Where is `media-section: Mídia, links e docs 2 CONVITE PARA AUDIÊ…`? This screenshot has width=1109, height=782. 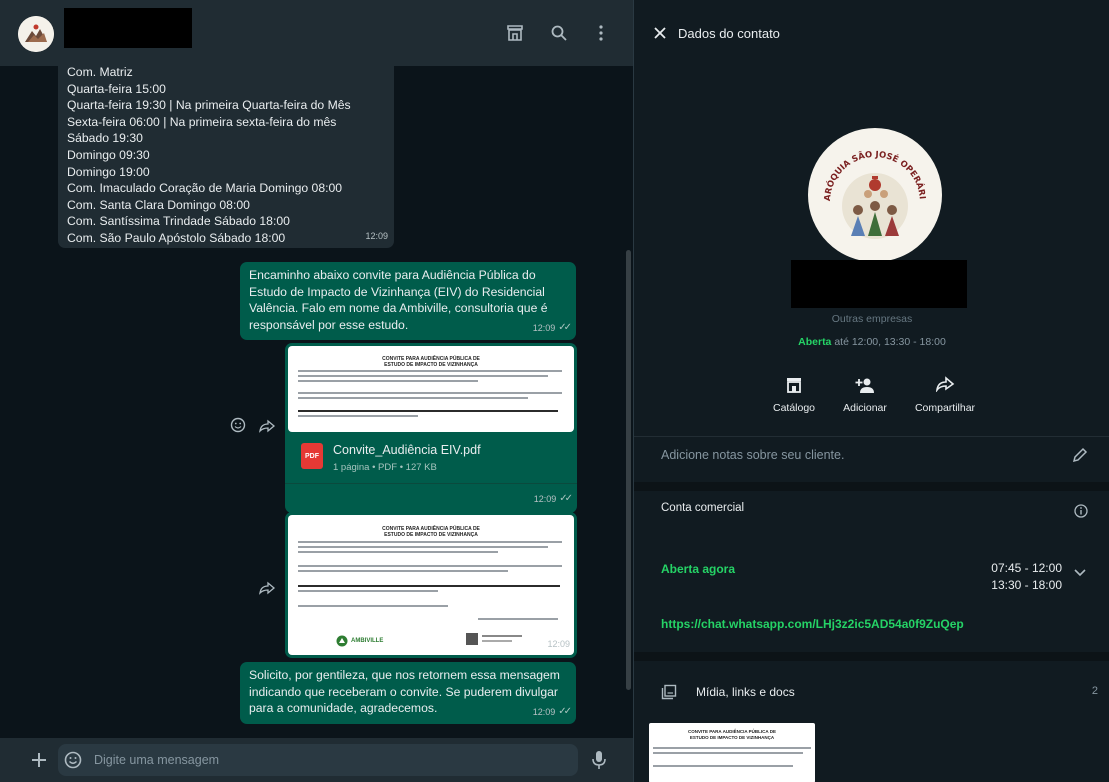 media-section: Mídia, links e docs 2 CONVITE PARA AUDIÊ… is located at coordinates (871, 721).